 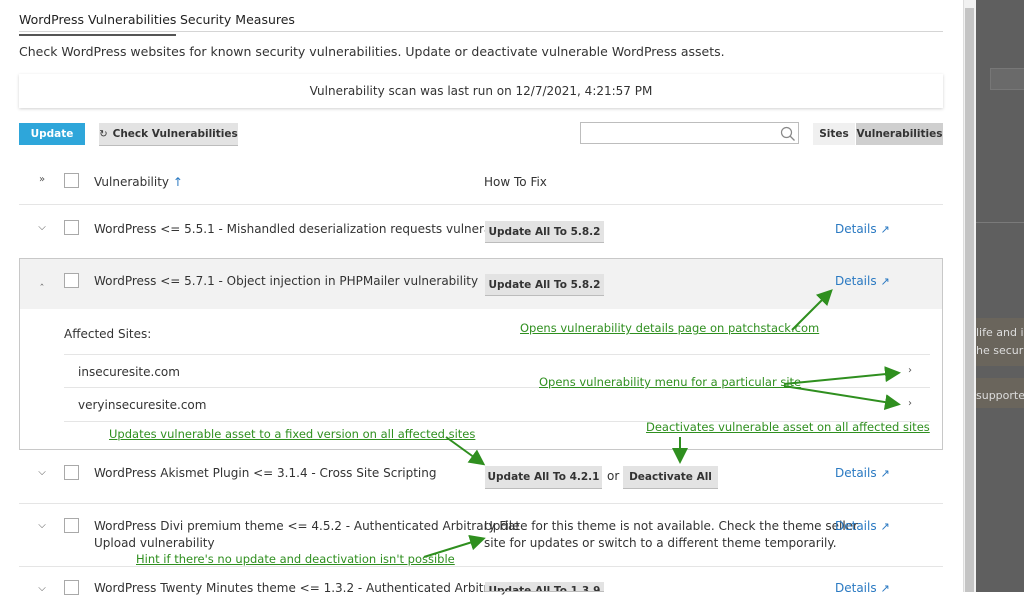 What do you see at coordinates (1000, 332) in the screenshot?
I see `background-text: life and is` at bounding box center [1000, 332].